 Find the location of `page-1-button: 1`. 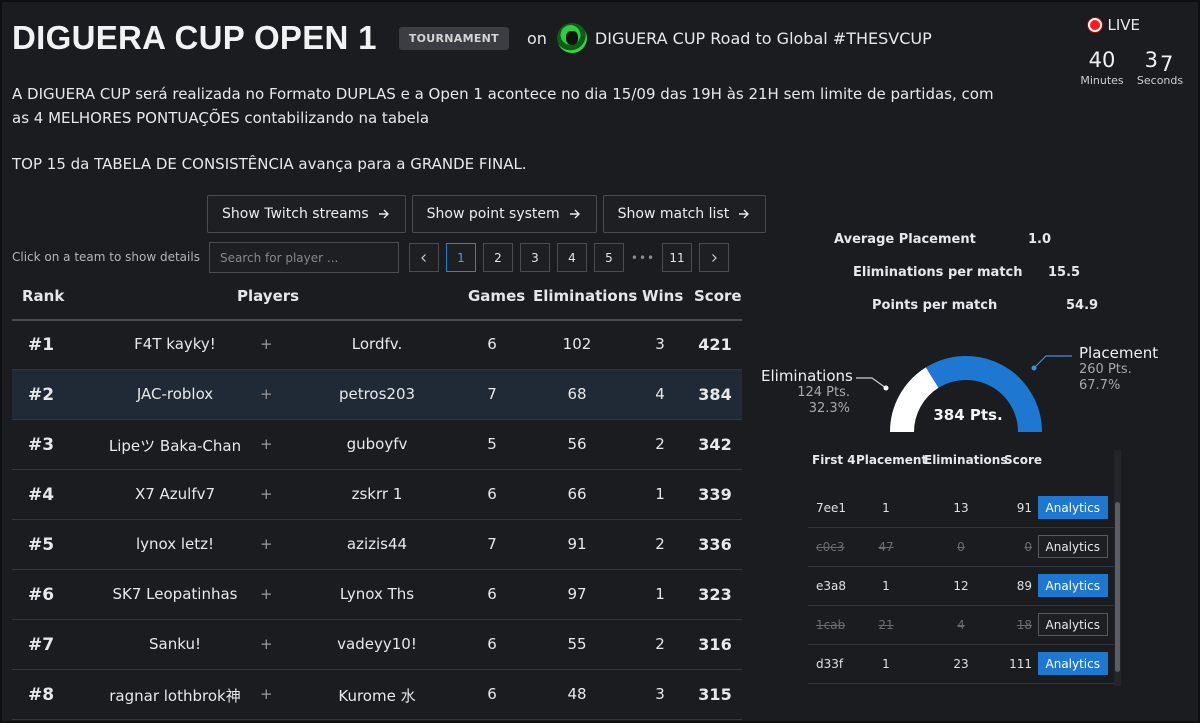

page-1-button: 1 is located at coordinates (461, 257).